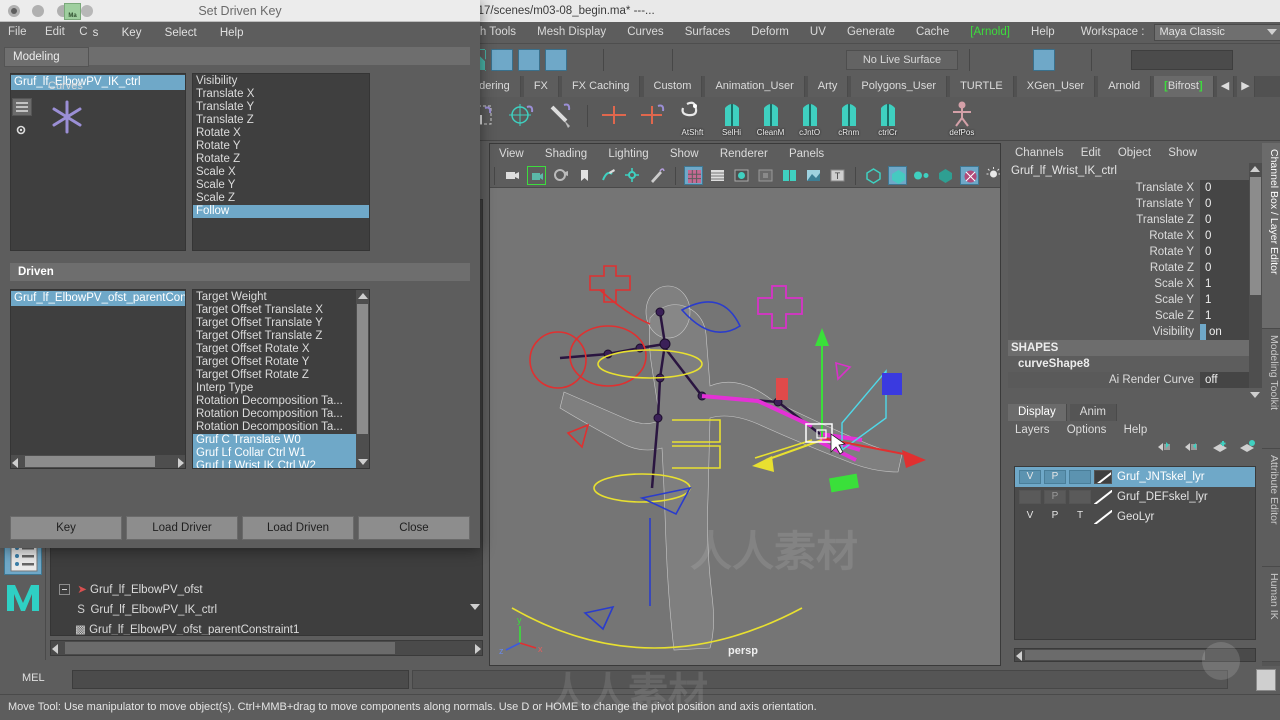  Describe the element at coordinates (266, 590) in the screenshot. I see `outliner-row-0: ➤ Gruf_lf_ElbowPV_ofst` at that location.